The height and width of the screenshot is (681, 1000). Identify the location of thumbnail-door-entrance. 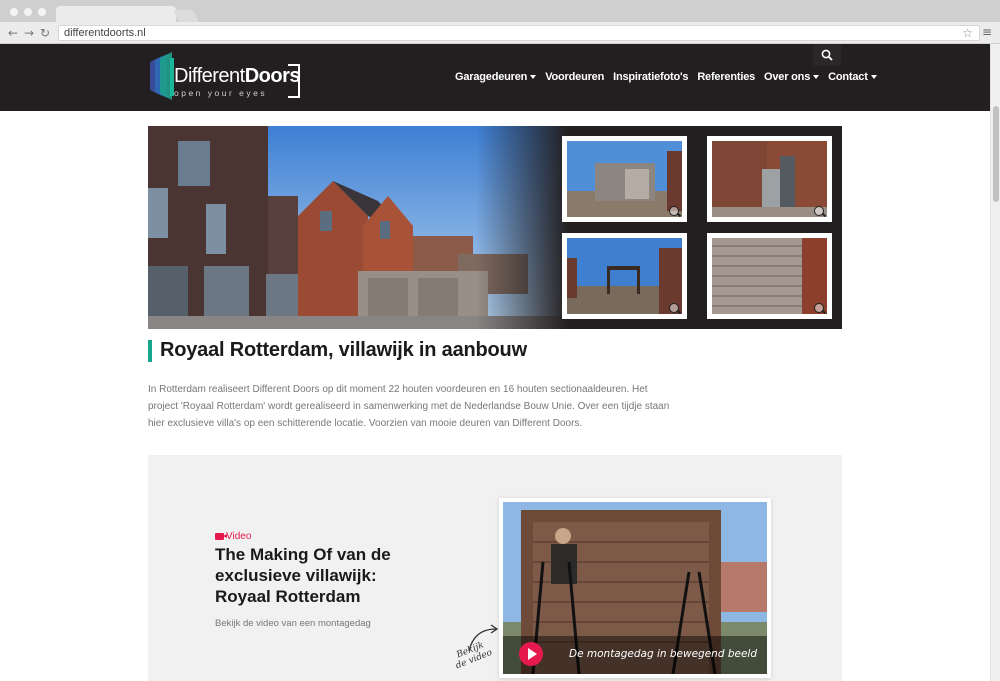
(769, 179).